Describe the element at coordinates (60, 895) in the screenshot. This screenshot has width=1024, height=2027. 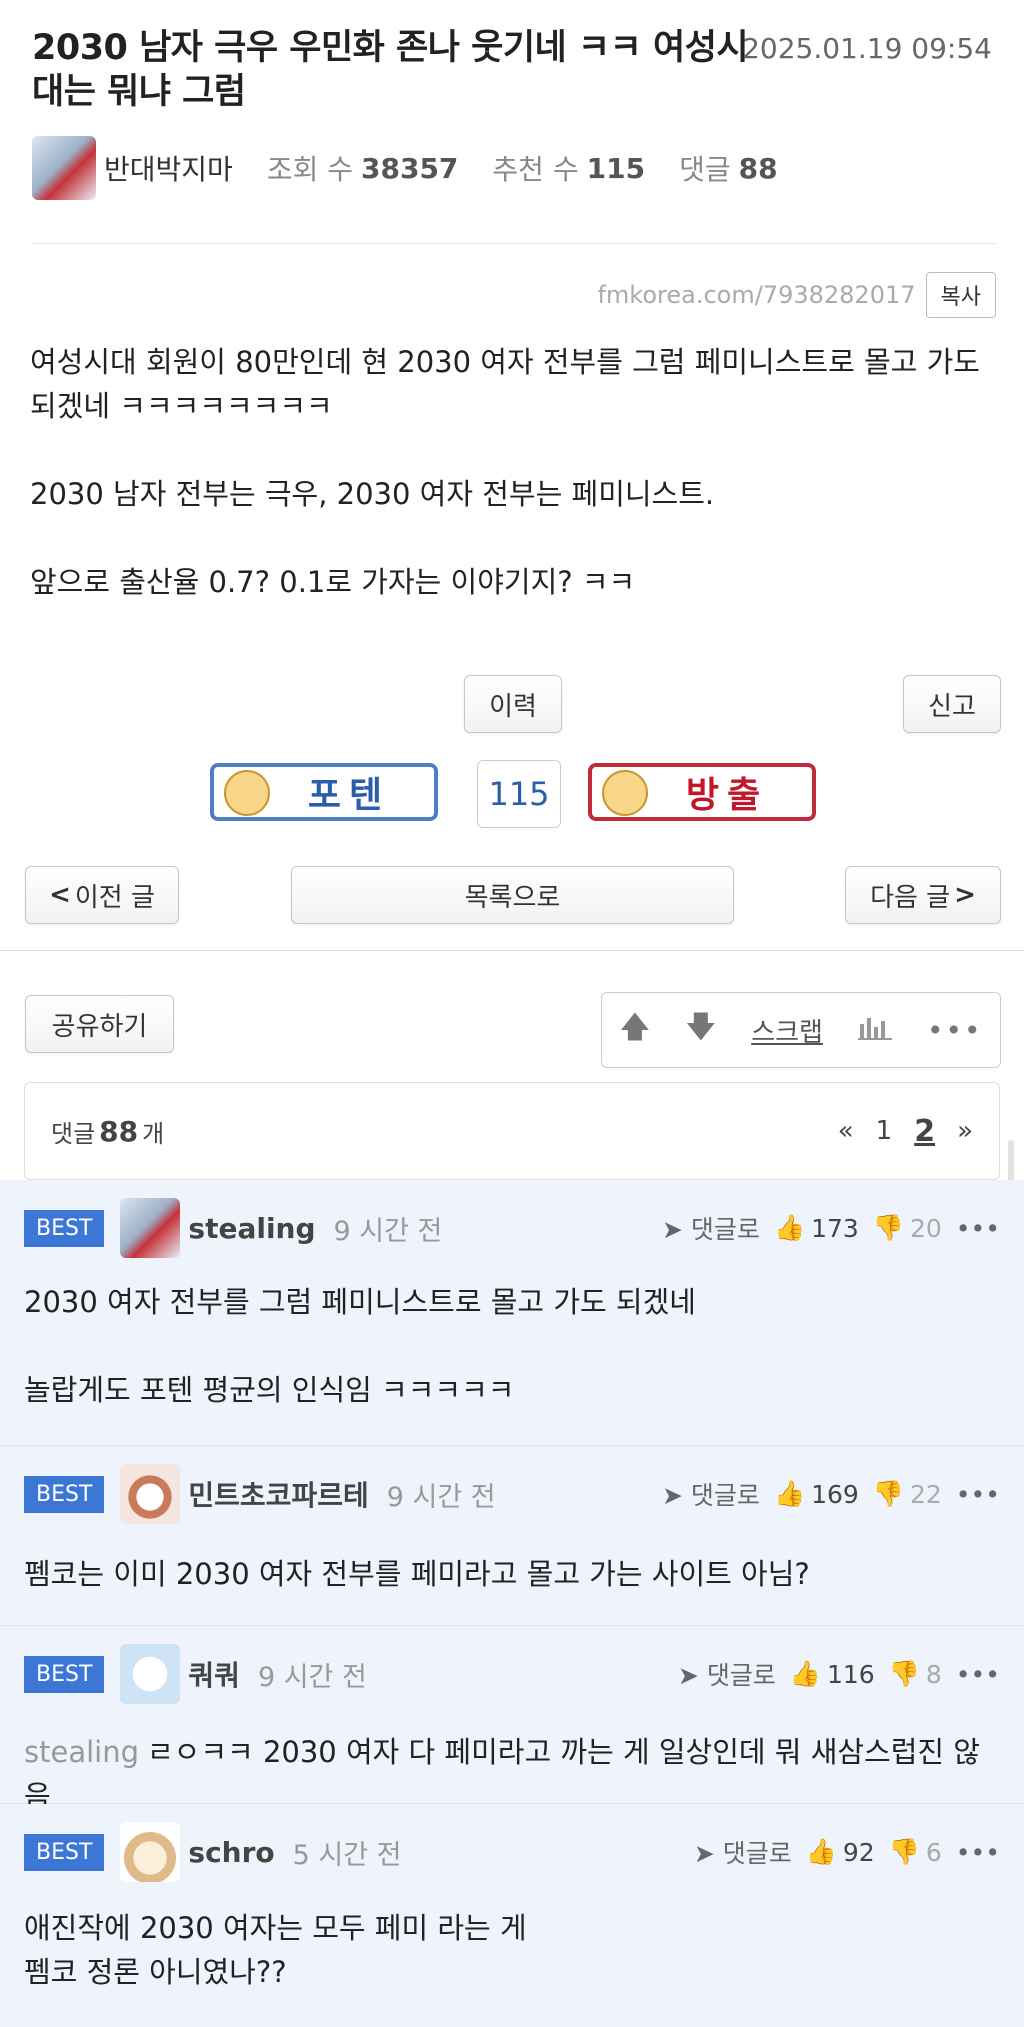
I see `chevron-left-icon: <` at that location.